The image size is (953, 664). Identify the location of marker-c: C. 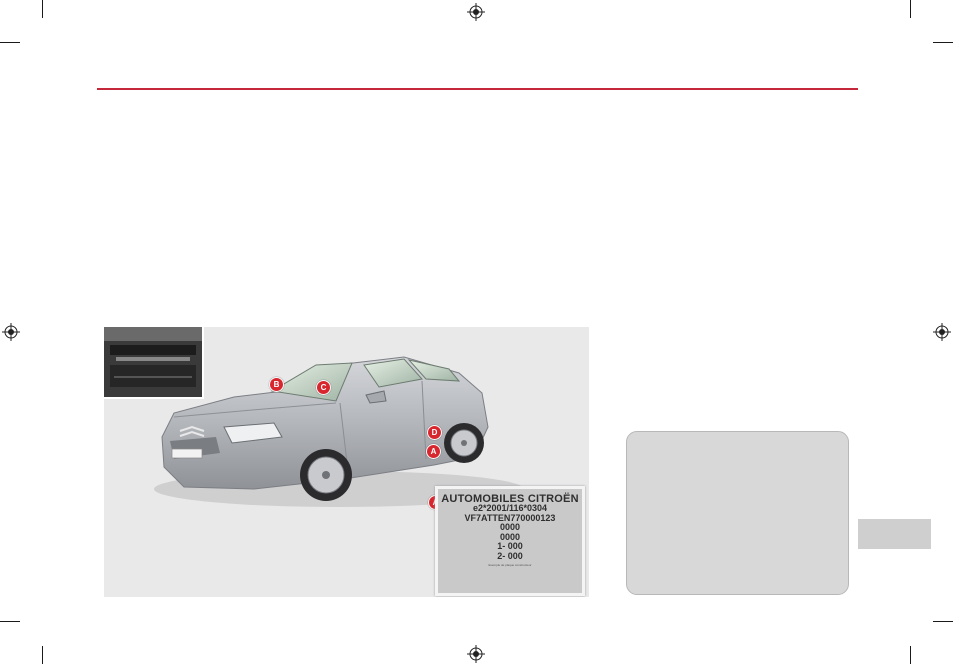
(323, 387).